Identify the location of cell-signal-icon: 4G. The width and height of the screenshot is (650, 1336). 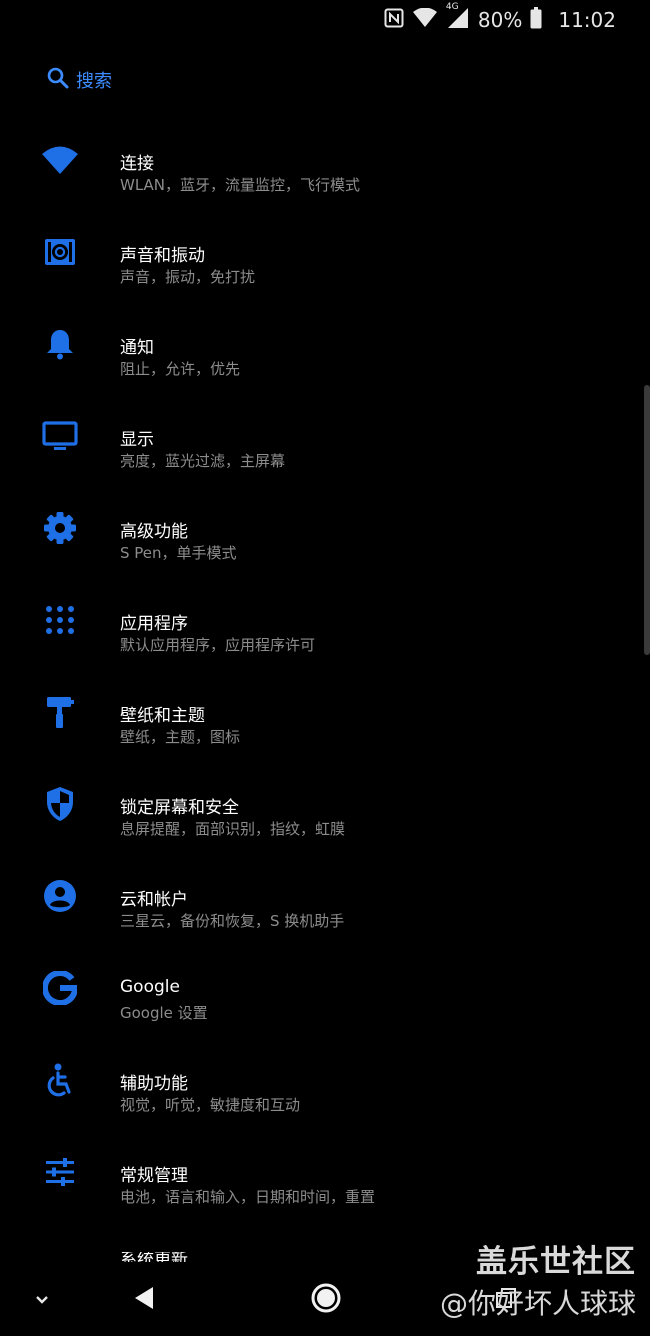
(458, 17).